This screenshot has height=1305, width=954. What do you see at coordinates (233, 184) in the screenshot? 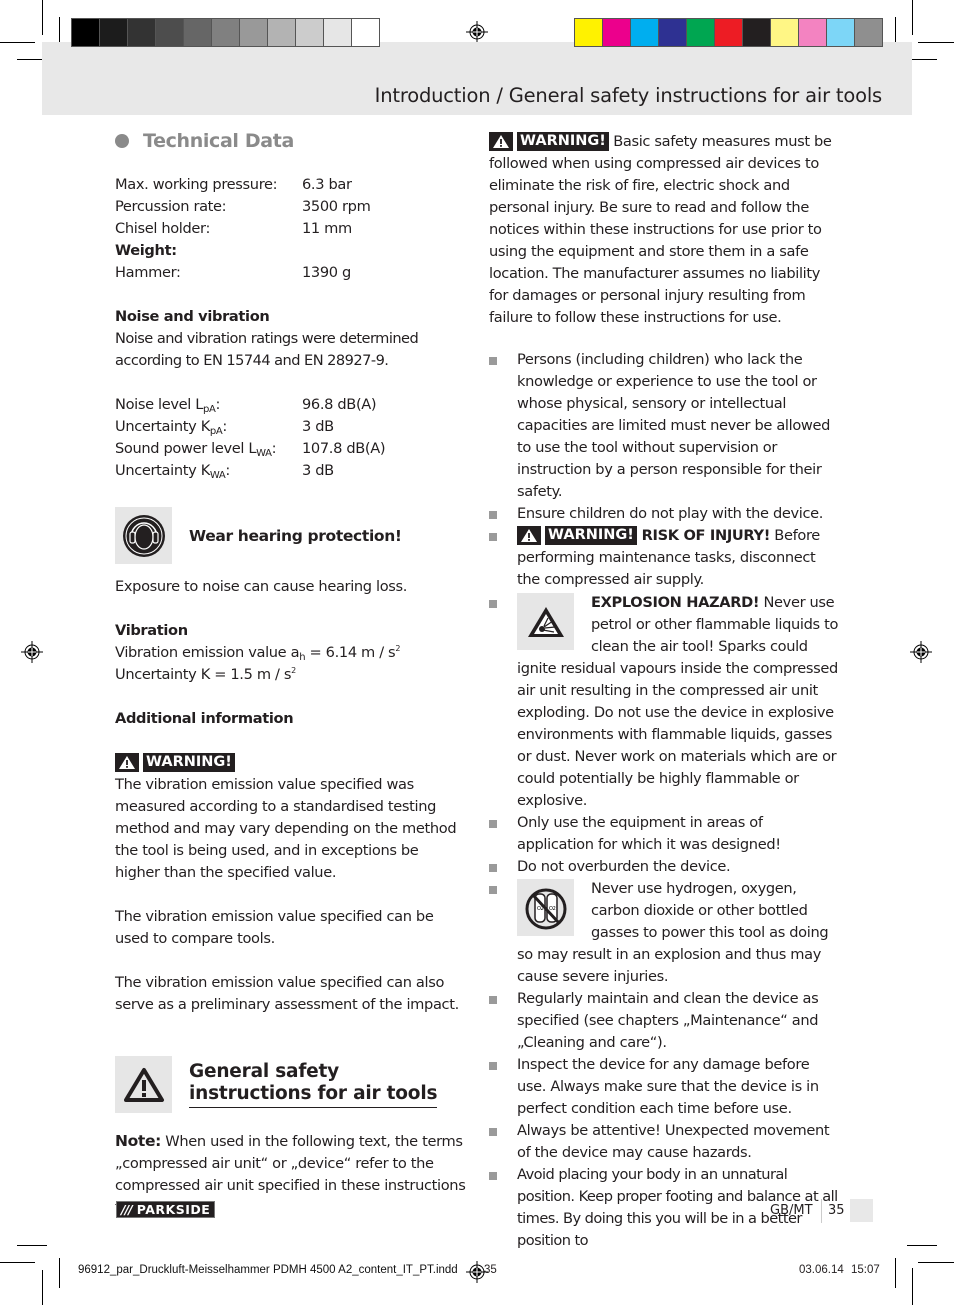
I see `spec-row: Max. working pressure: 6.3 bar` at bounding box center [233, 184].